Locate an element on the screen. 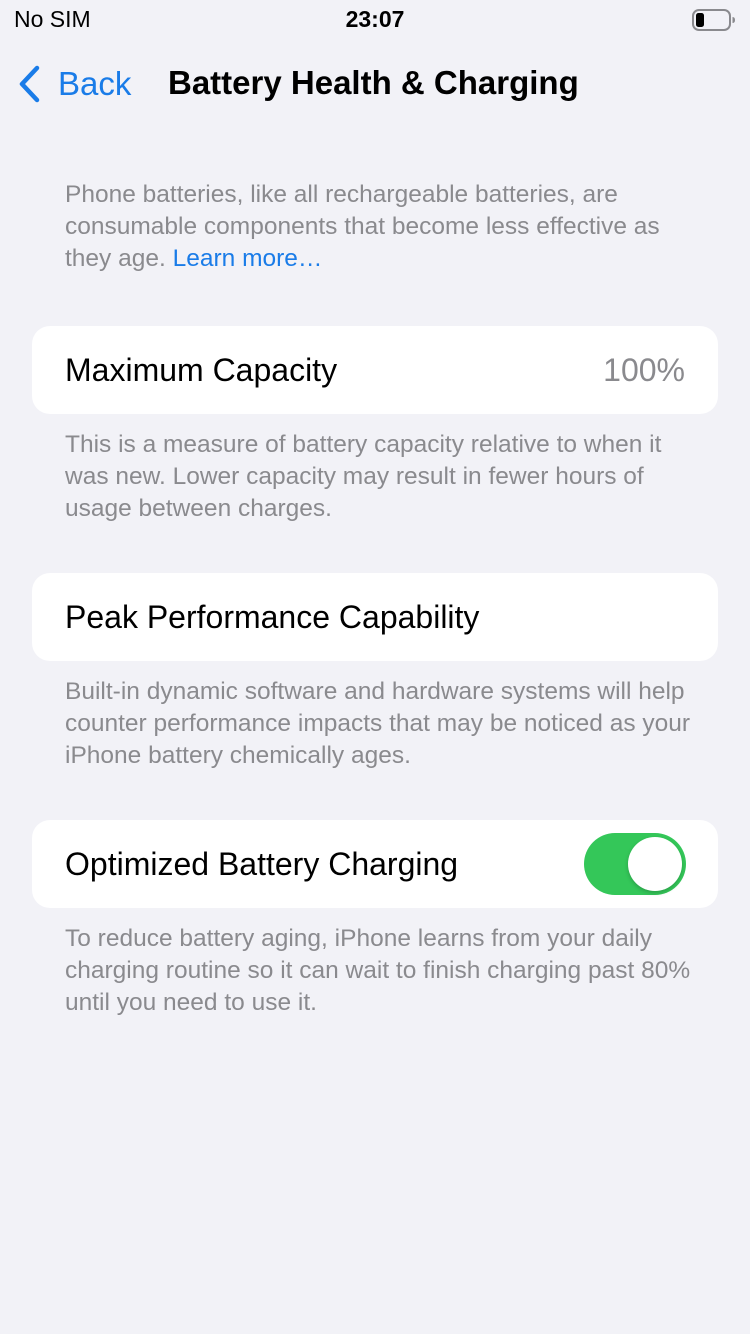  maximum-capacity-row: Maximum Capacity 100% is located at coordinates (375, 370).